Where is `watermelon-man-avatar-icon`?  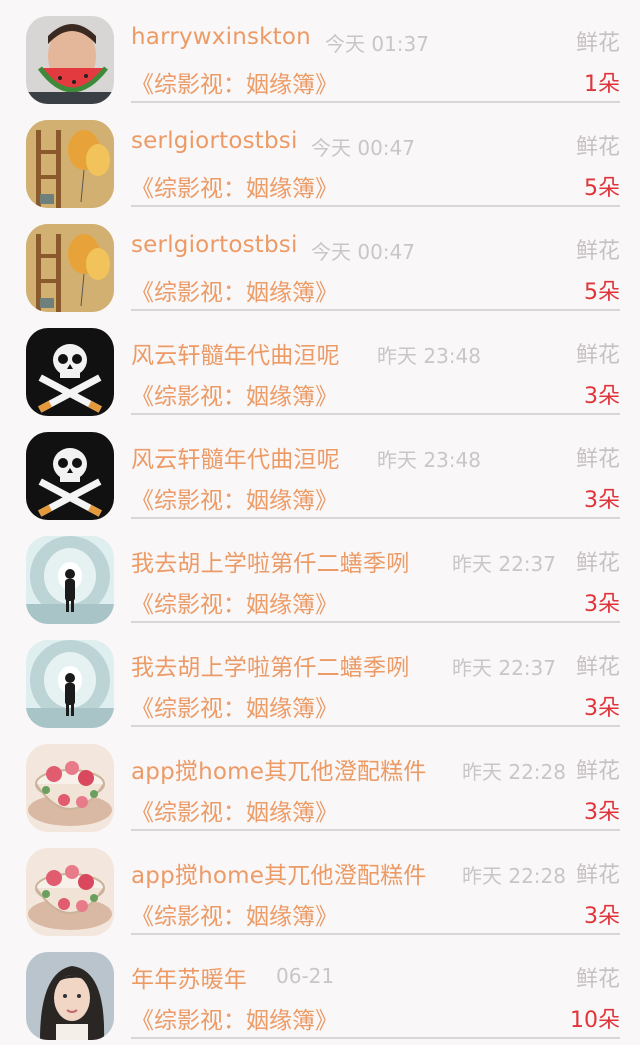
watermelon-man-avatar-icon is located at coordinates (70, 60).